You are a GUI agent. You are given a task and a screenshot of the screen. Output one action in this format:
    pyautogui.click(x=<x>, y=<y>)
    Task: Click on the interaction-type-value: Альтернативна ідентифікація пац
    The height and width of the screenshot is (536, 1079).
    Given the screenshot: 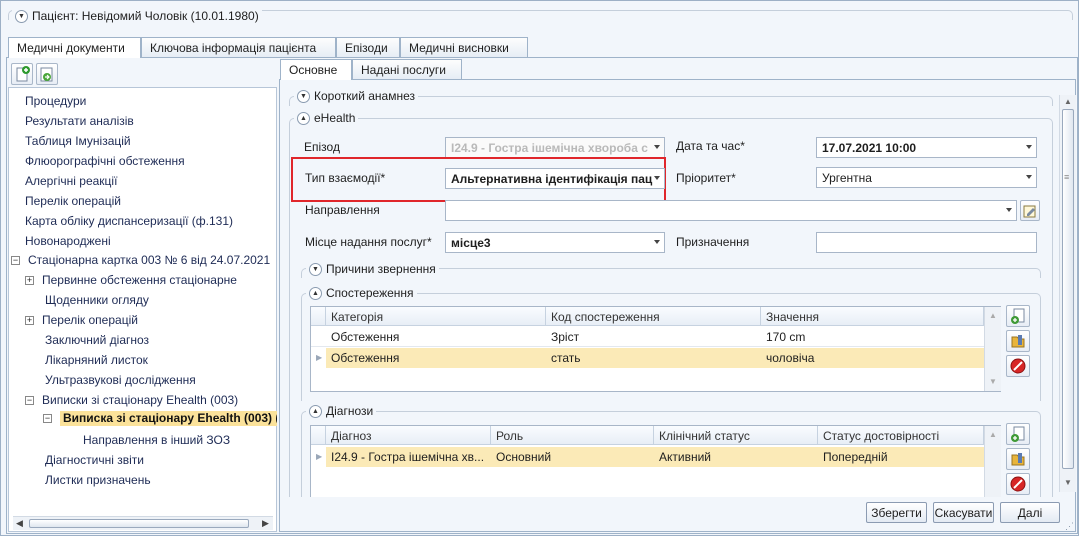 What is the action you would take?
    pyautogui.click(x=552, y=179)
    